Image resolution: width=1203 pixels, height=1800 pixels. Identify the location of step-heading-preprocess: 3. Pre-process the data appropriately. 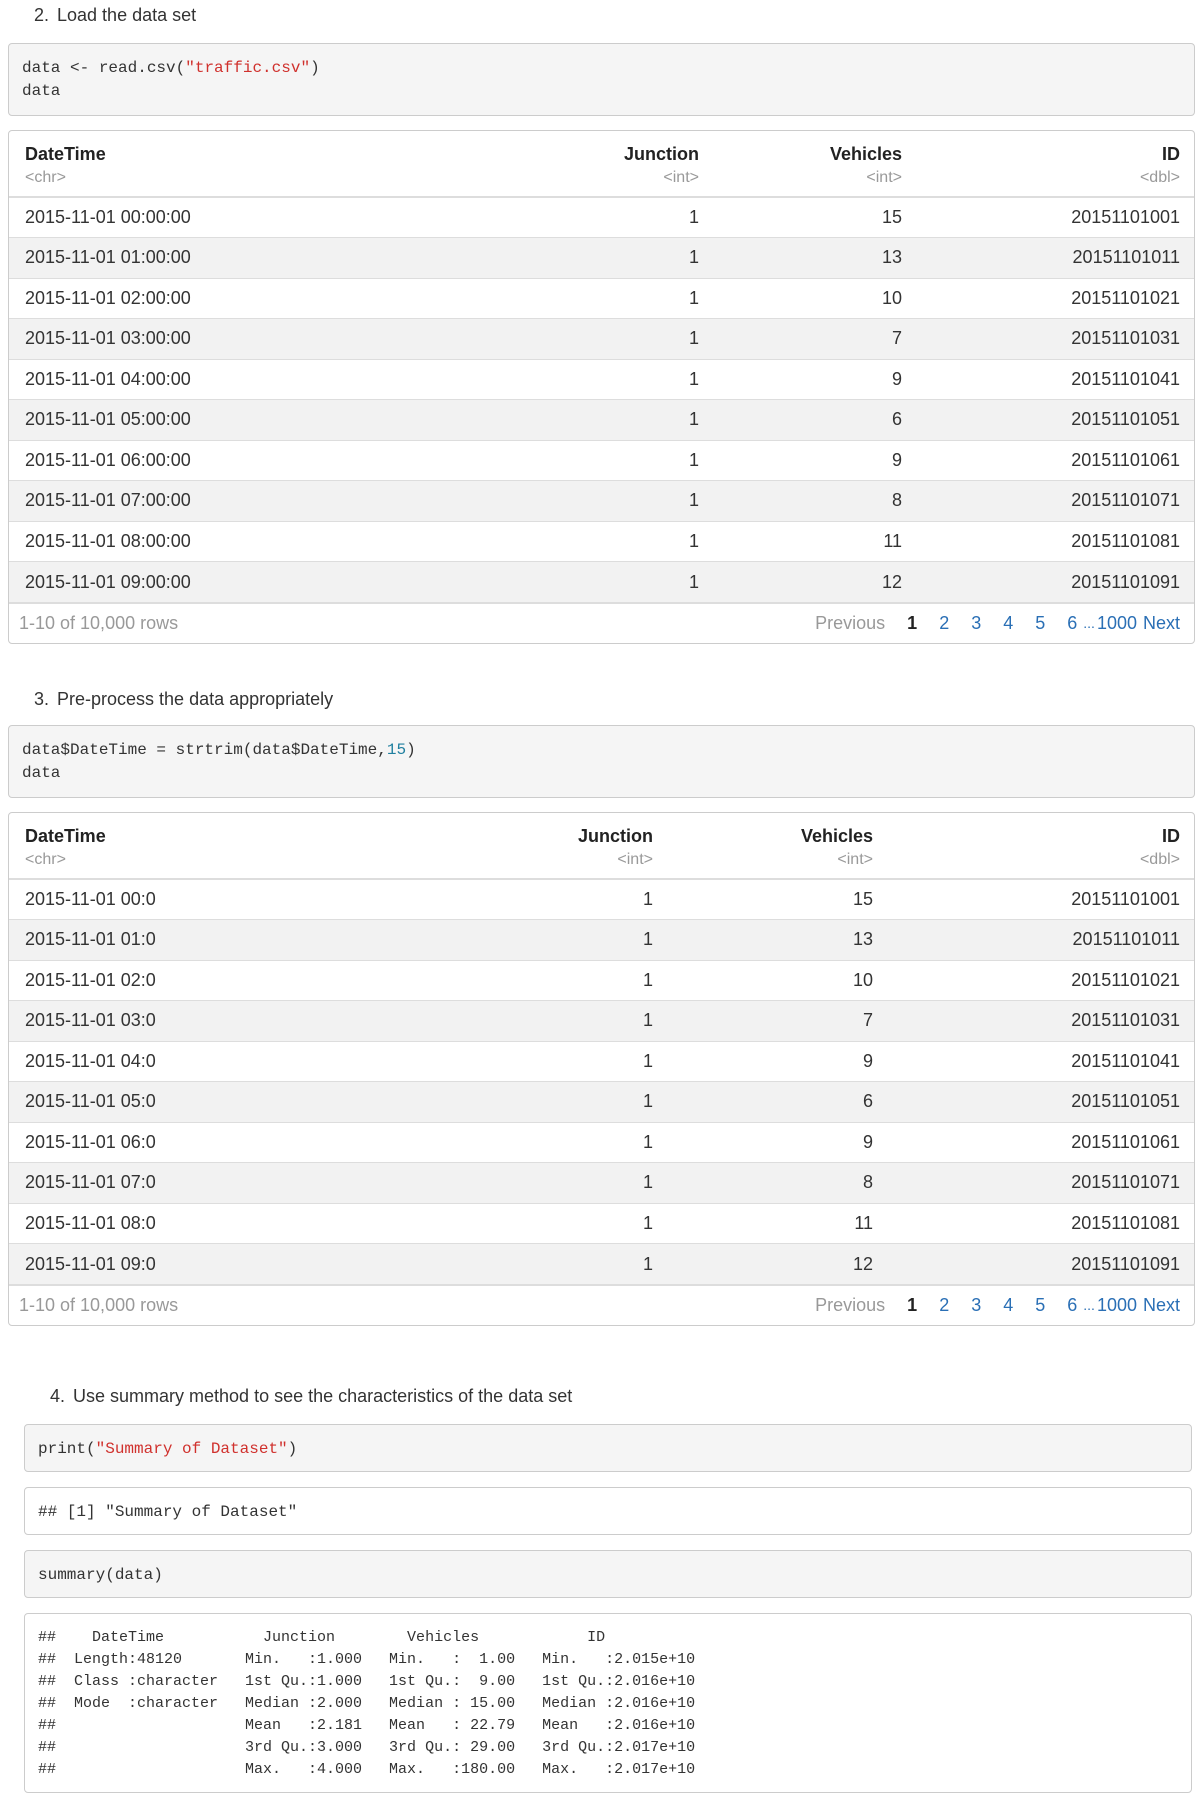
(183, 699).